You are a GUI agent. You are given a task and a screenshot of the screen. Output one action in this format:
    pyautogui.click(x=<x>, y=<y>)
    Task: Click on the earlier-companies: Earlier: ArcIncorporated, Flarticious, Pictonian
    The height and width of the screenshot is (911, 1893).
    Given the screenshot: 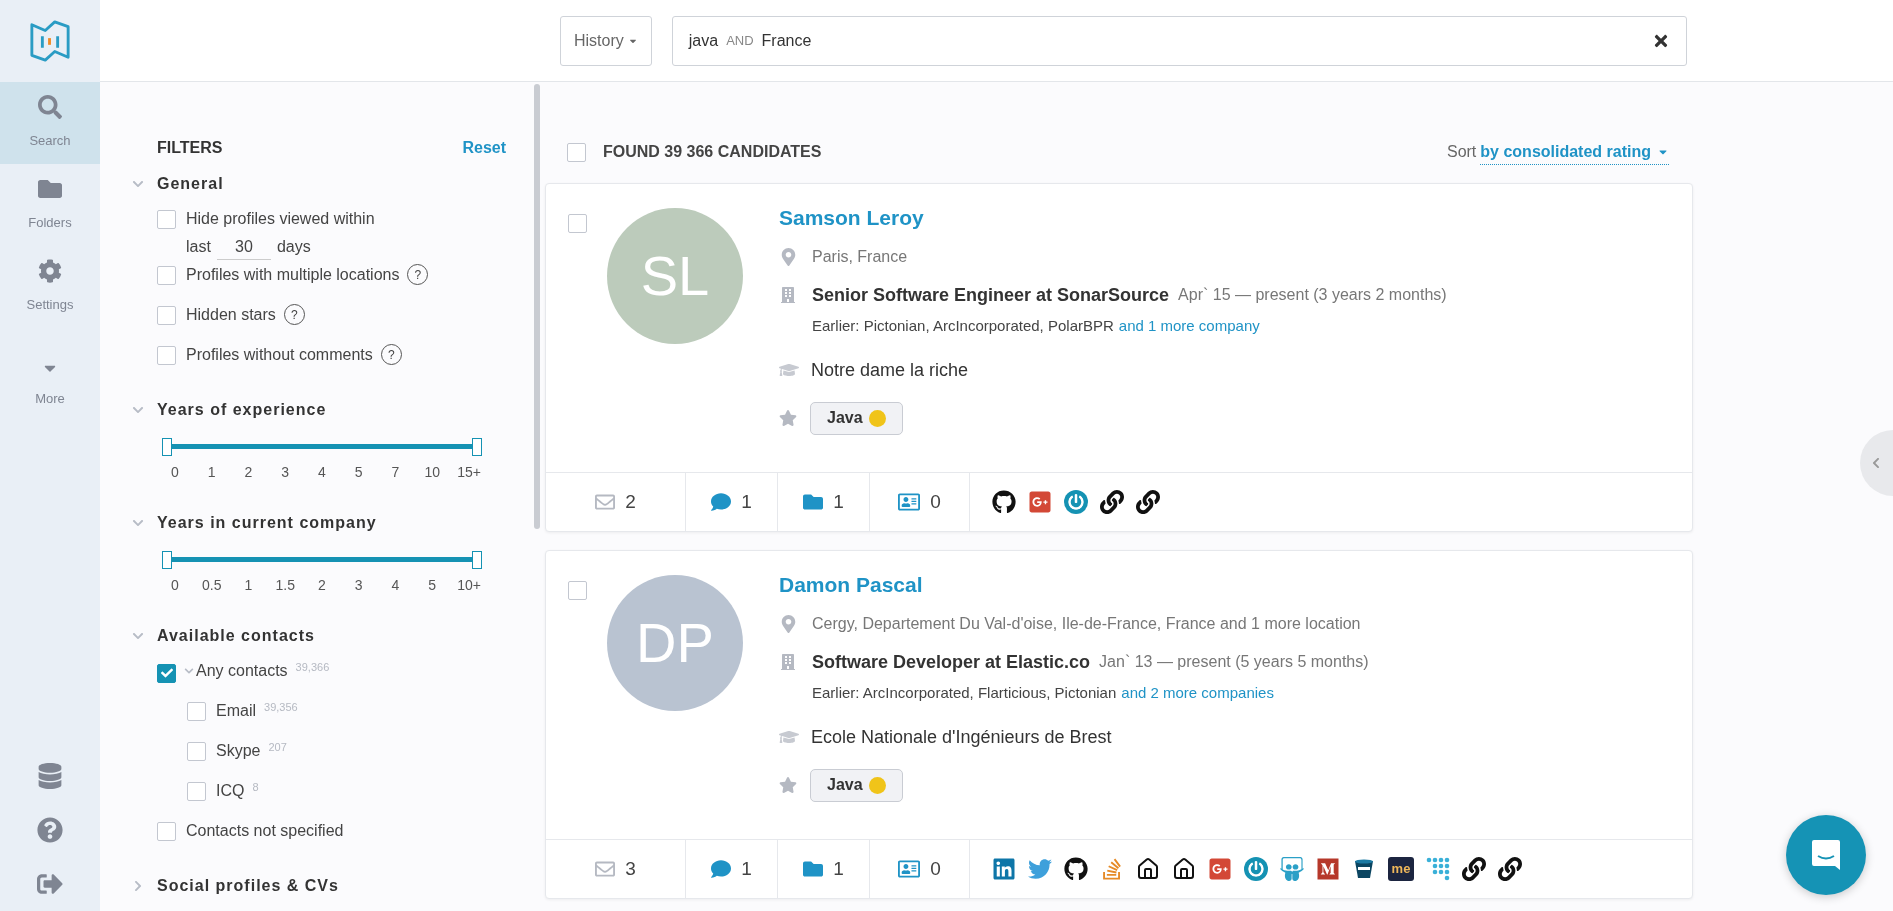 What is the action you would take?
    pyautogui.click(x=964, y=692)
    